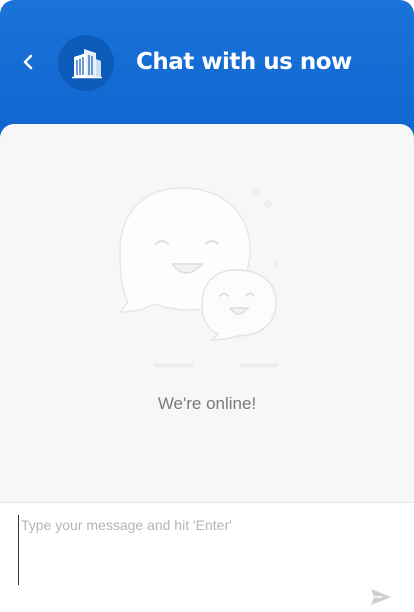 This screenshot has height=612, width=414. What do you see at coordinates (198, 277) in the screenshot?
I see `chat-bubbles-smiling-icon` at bounding box center [198, 277].